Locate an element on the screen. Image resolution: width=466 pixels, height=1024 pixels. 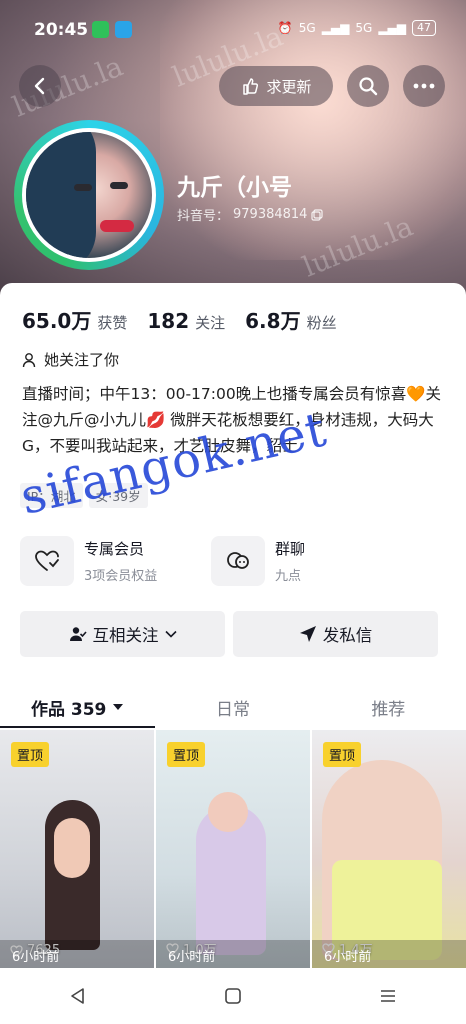
more-dots-icon is located at coordinates (424, 86).